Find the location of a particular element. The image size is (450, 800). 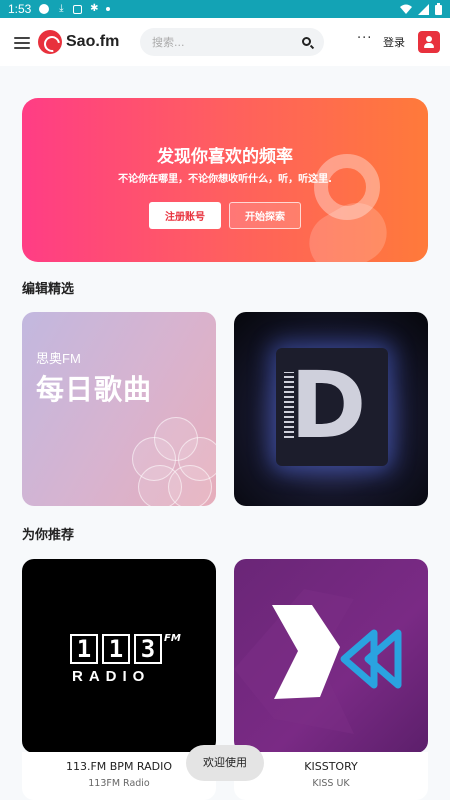

login-link: 登录 is located at coordinates (394, 42).